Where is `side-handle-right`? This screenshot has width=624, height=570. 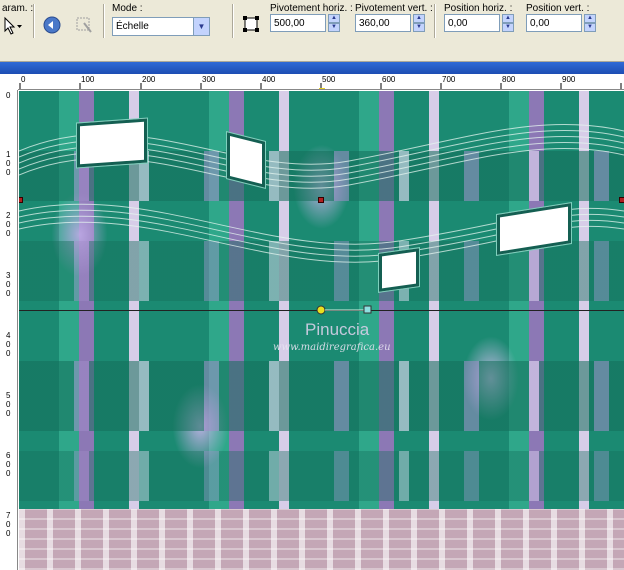
side-handle-right is located at coordinates (621, 200).